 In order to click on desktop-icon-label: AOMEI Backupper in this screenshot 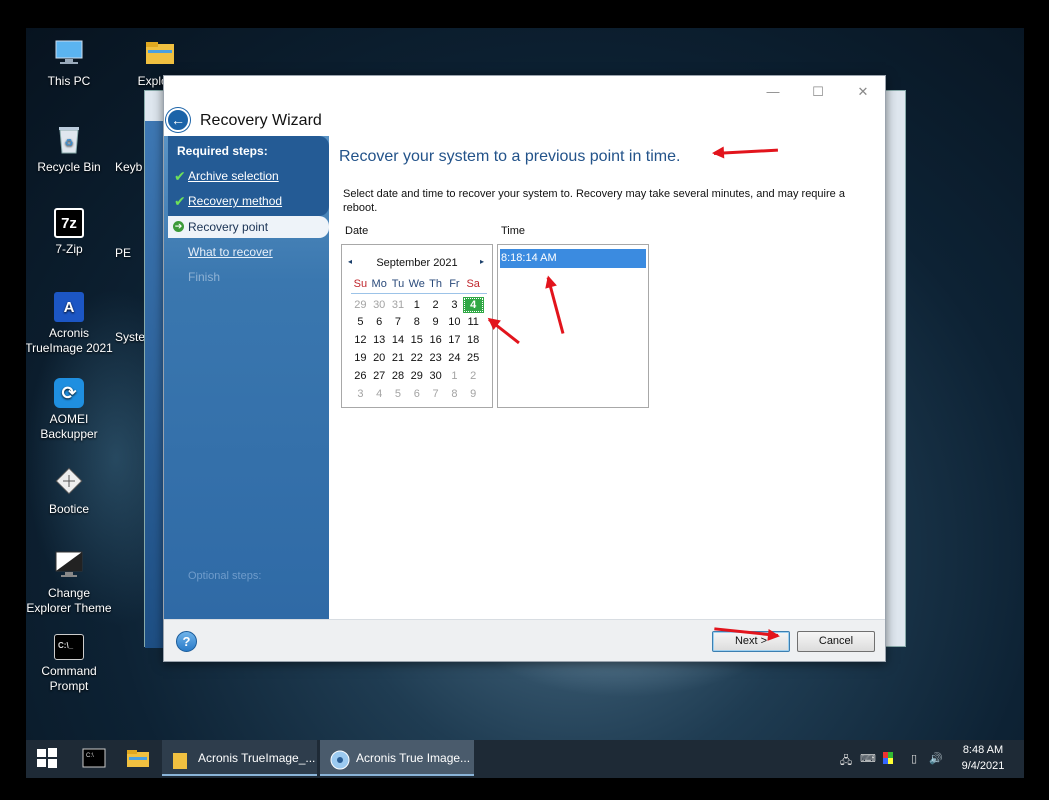, I will do `click(69, 426)`.